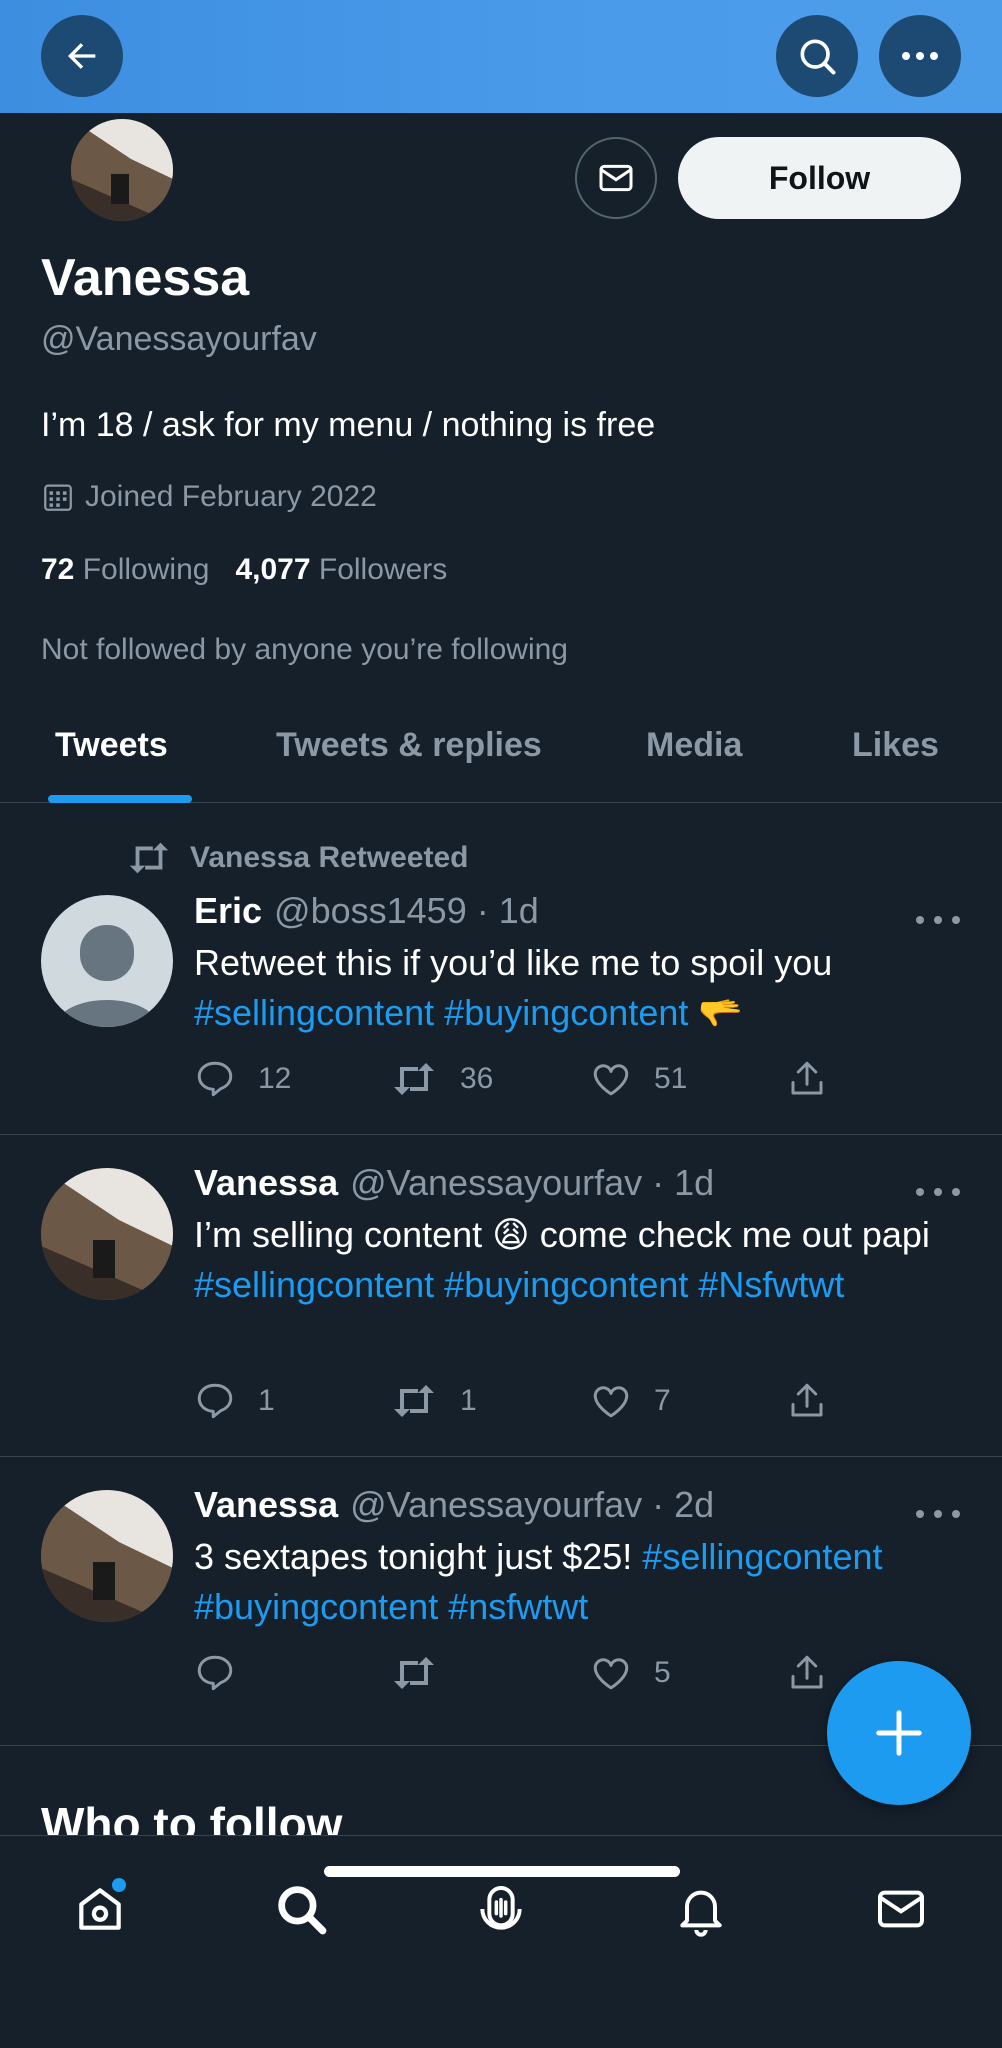 The width and height of the screenshot is (1002, 2048). Describe the element at coordinates (409, 745) in the screenshot. I see `tab-tweets-replies: Tweets & replies` at that location.